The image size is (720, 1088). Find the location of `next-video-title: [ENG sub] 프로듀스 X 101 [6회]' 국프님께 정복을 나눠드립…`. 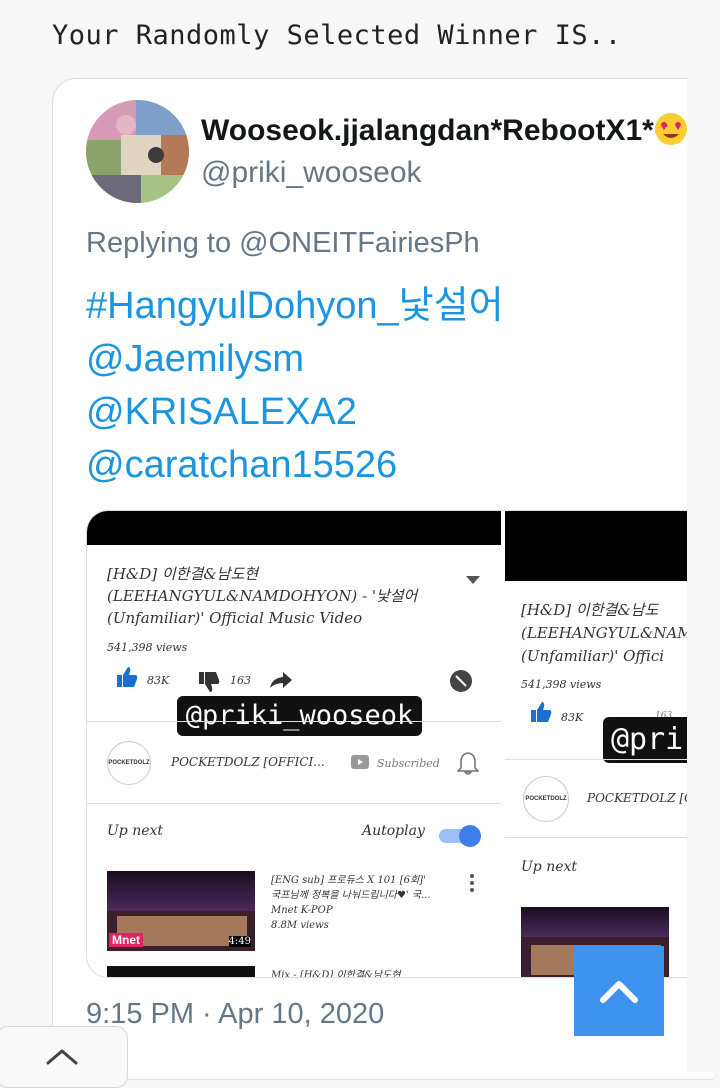

next-video-title: [ENG sub] 프로듀스 X 101 [6회]' 국프님께 정복을 나눠드립… is located at coordinates (351, 903).